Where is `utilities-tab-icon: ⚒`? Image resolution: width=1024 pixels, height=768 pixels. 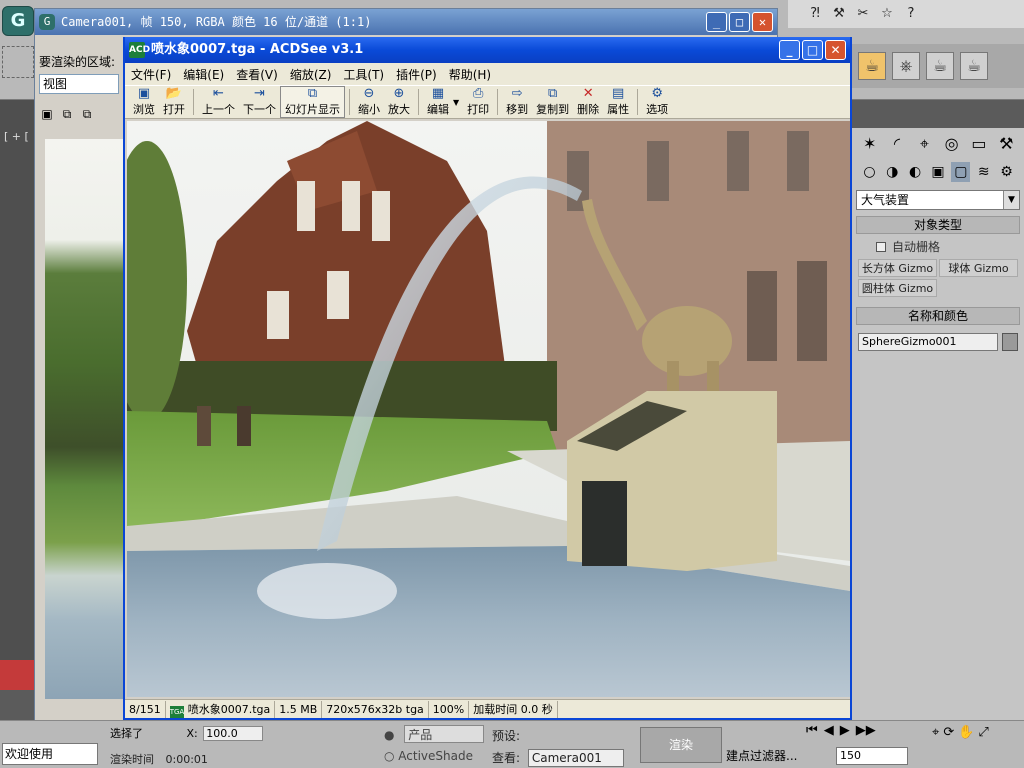 utilities-tab-icon: ⚒ is located at coordinates (1006, 144).